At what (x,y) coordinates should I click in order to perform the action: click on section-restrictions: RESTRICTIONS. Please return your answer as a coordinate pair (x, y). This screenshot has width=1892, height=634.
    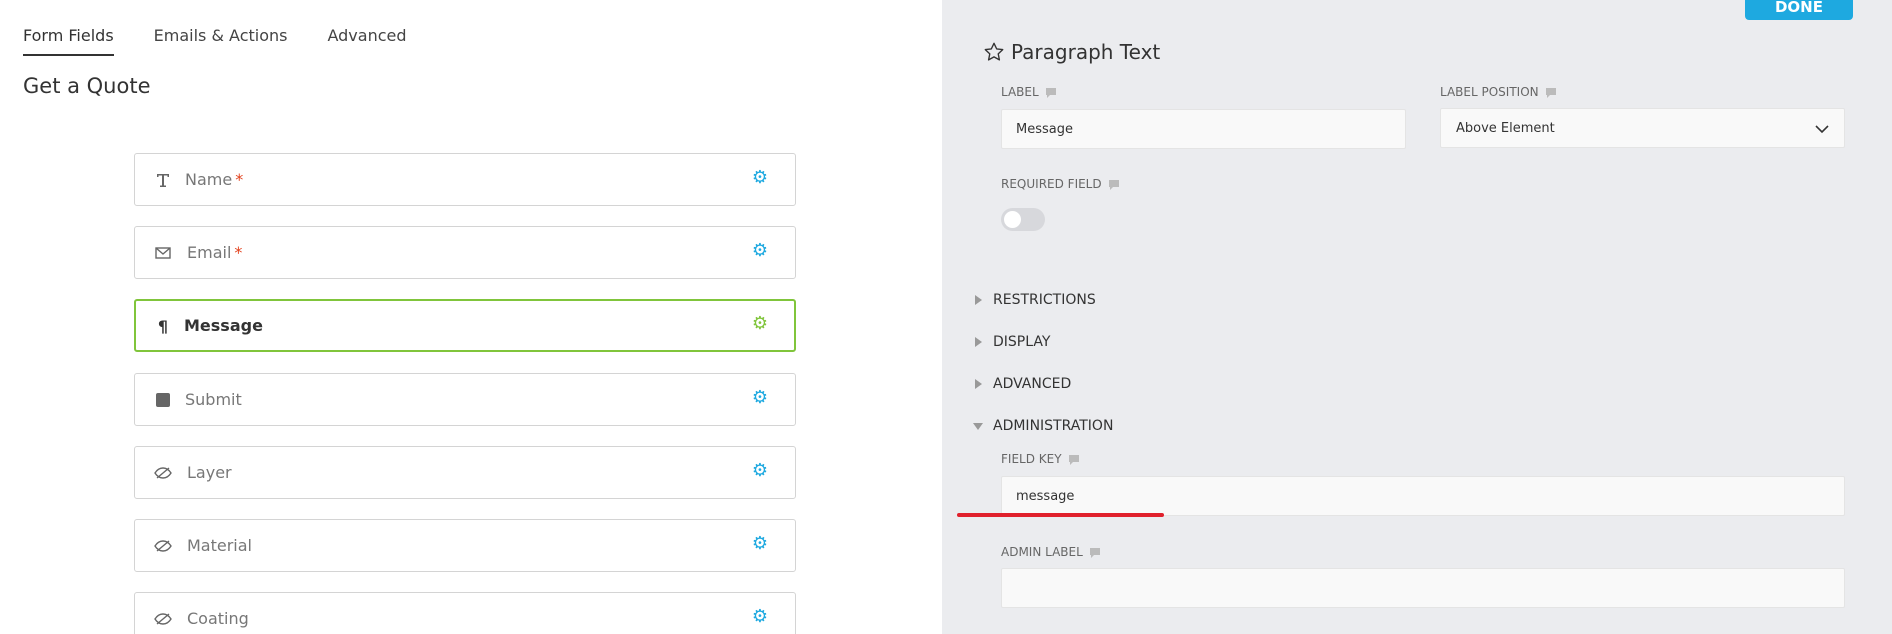
    Looking at the image, I should click on (1034, 300).